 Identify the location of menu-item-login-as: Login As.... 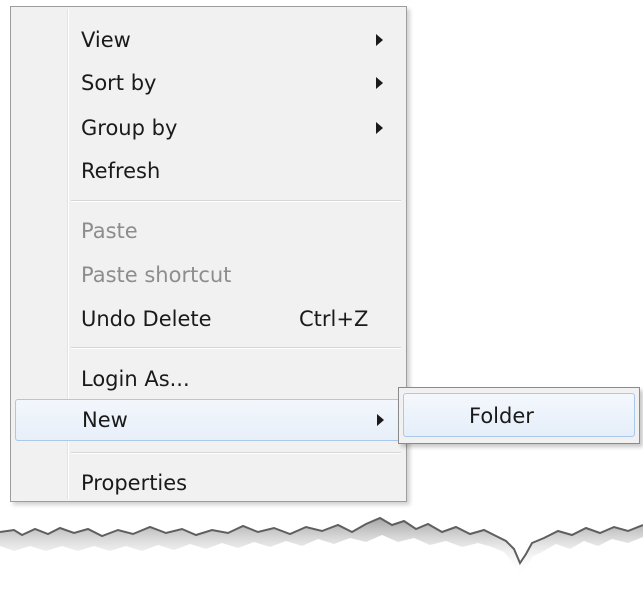
(208, 379).